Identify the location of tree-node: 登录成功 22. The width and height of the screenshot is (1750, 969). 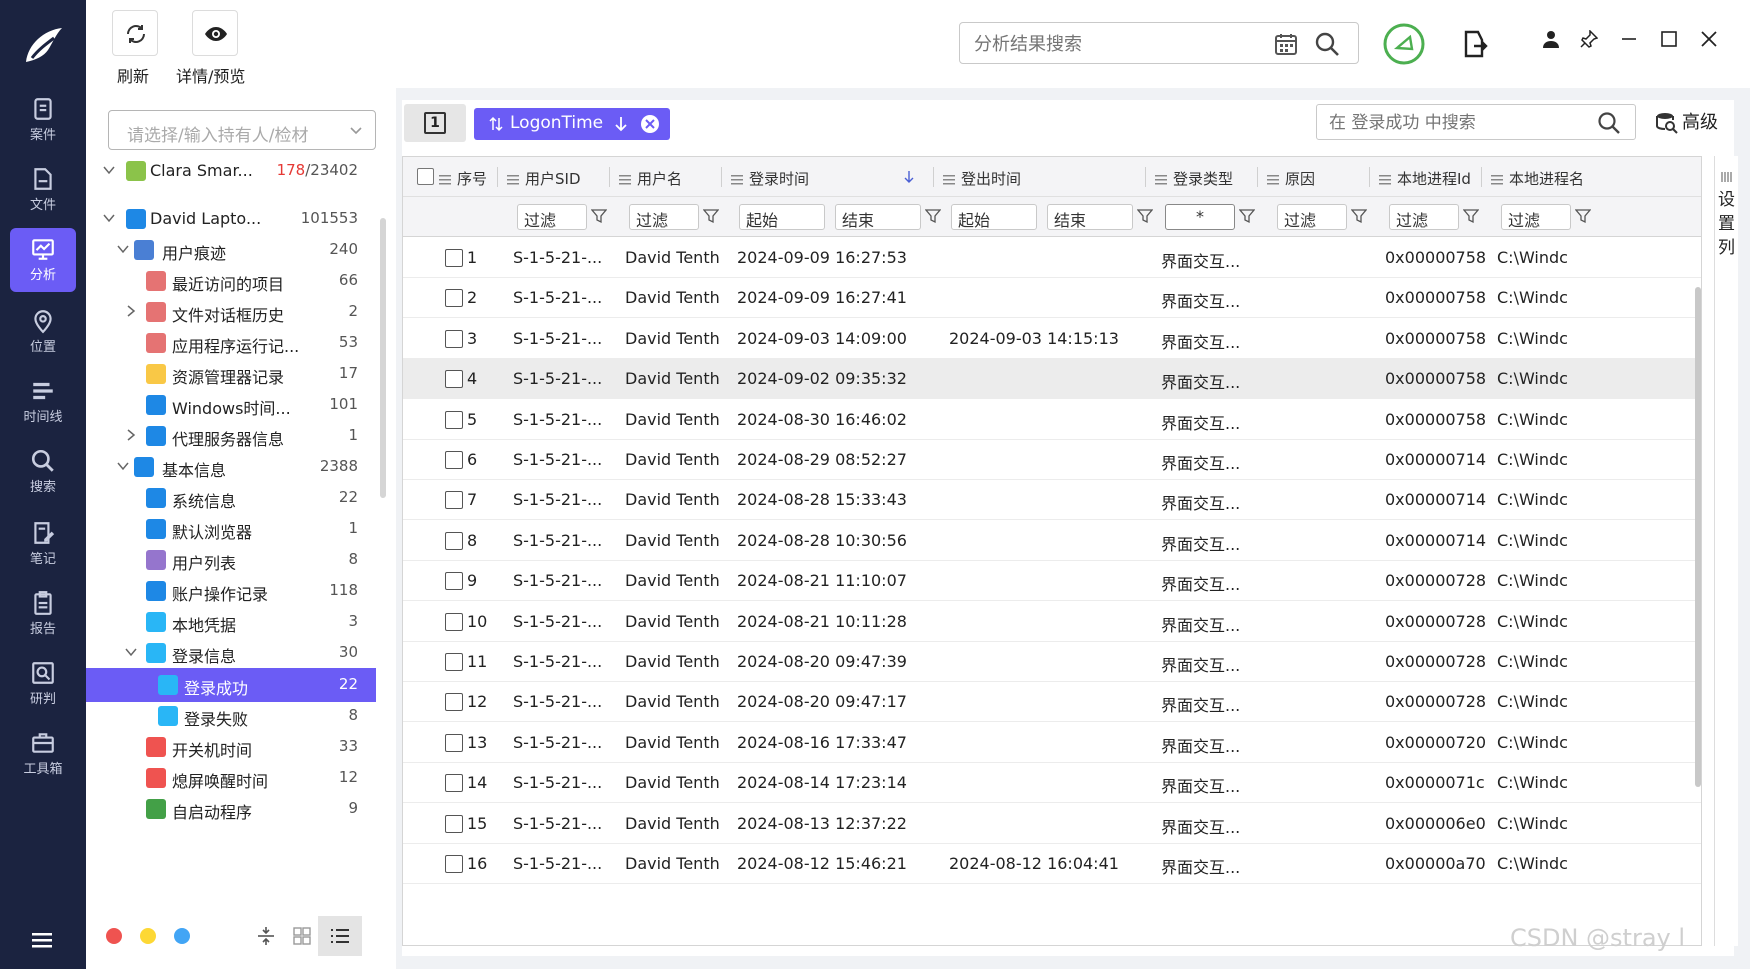
(231, 685).